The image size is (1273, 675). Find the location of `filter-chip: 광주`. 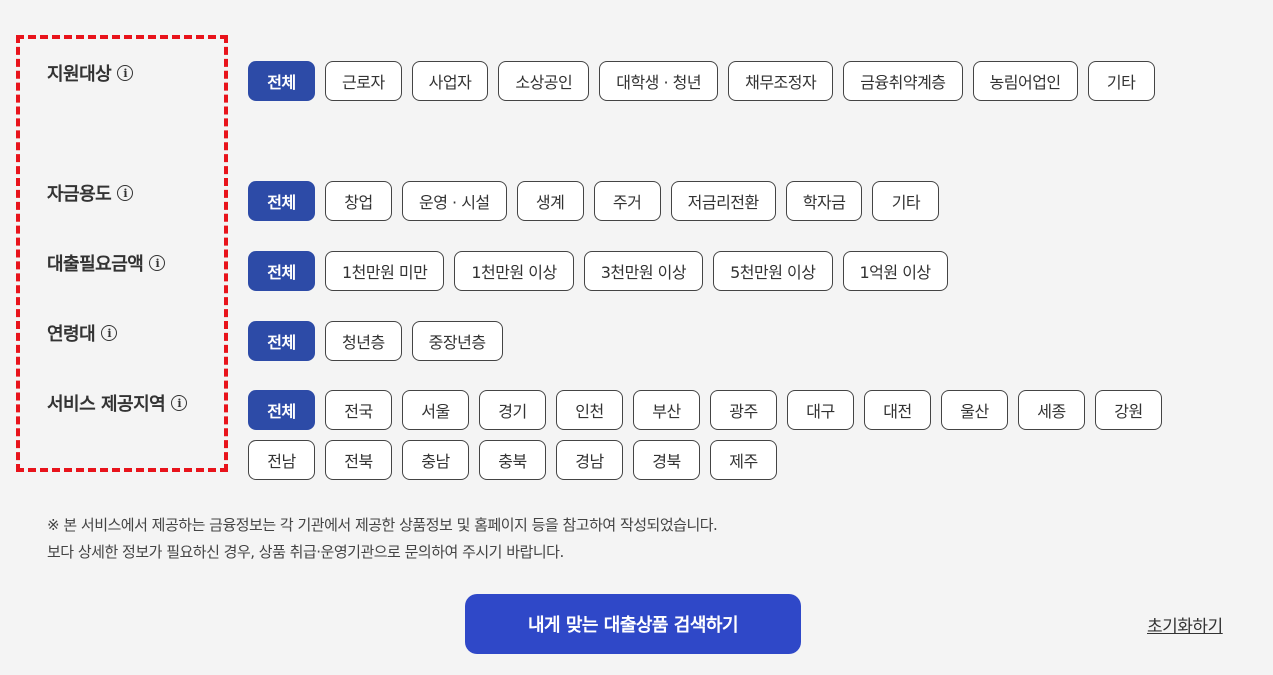

filter-chip: 광주 is located at coordinates (743, 410).